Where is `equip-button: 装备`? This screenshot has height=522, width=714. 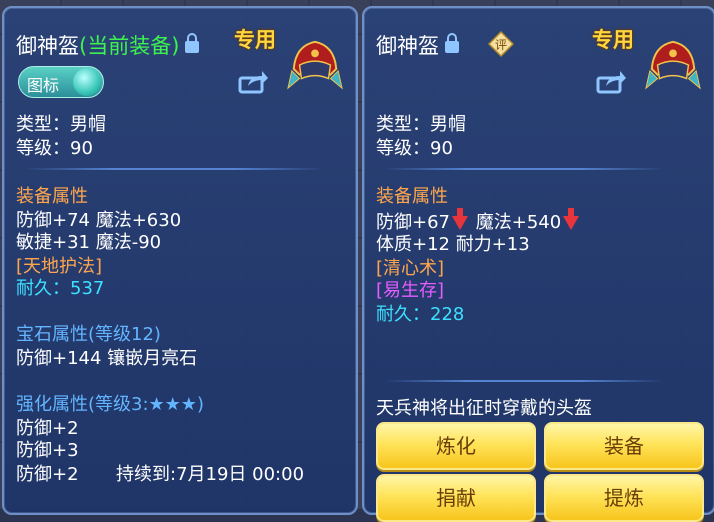 equip-button: 装备 is located at coordinates (624, 446).